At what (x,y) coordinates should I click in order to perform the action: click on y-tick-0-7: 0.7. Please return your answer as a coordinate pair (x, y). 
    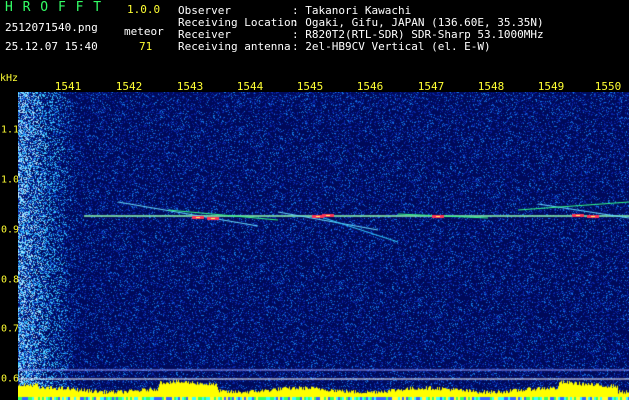
    Looking at the image, I should click on (10, 329).